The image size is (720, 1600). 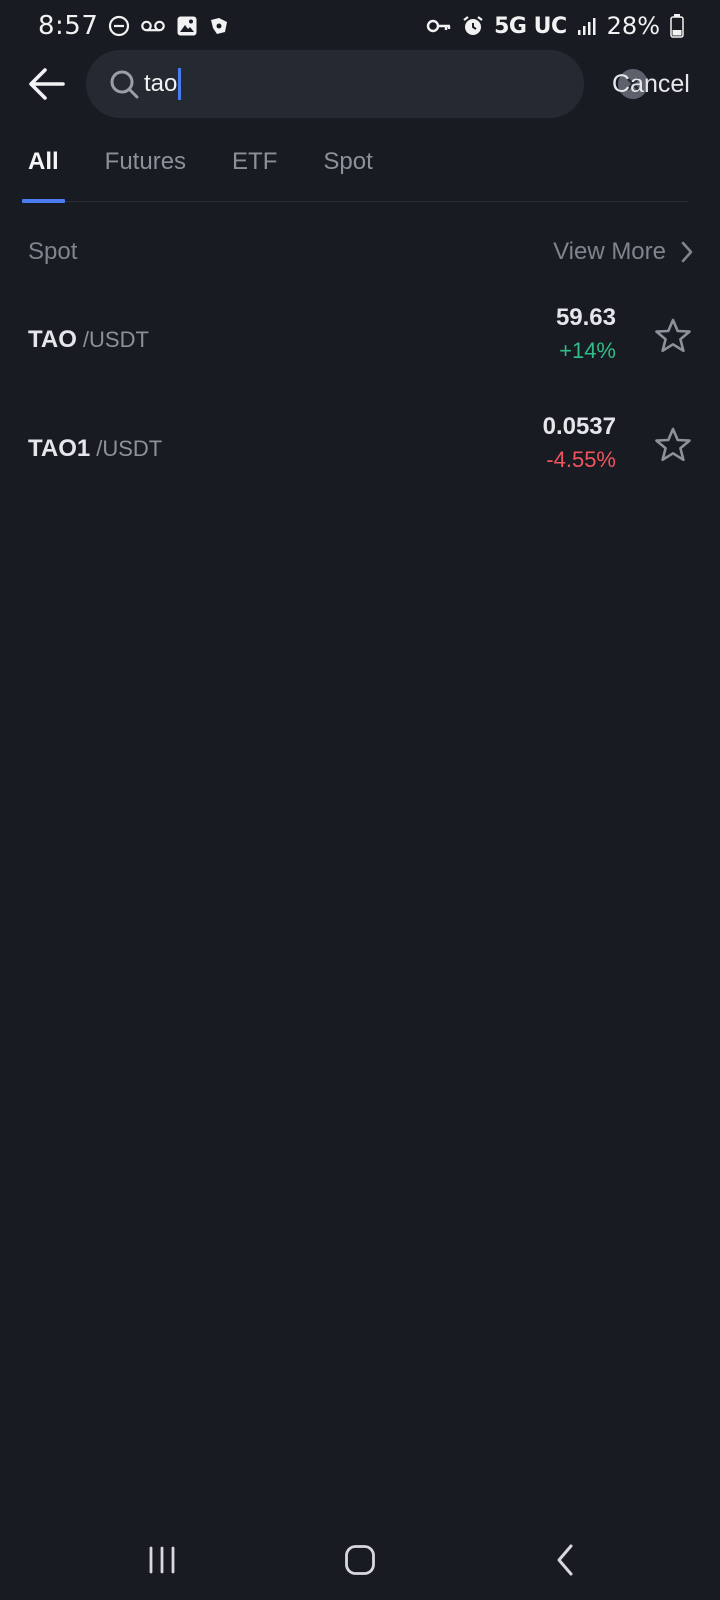 I want to click on pair-symbol: TAO/USDT, so click(x=88, y=340).